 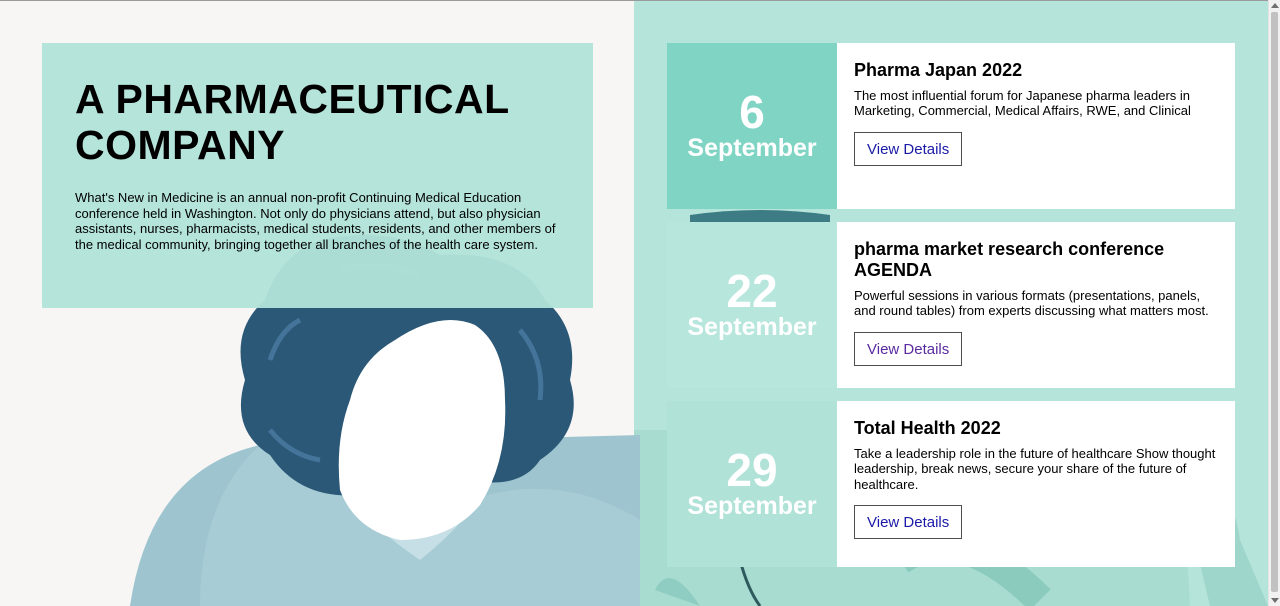 I want to click on hero-title-line2: COMPANY, so click(x=180, y=145).